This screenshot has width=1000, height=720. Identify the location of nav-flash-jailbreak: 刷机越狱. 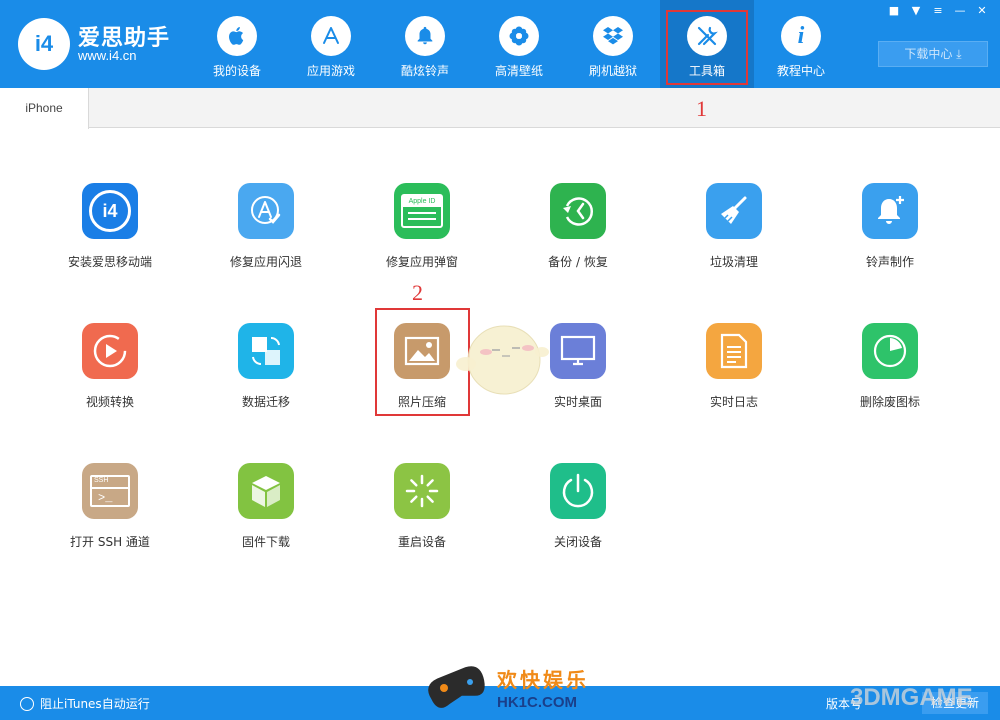
(613, 44).